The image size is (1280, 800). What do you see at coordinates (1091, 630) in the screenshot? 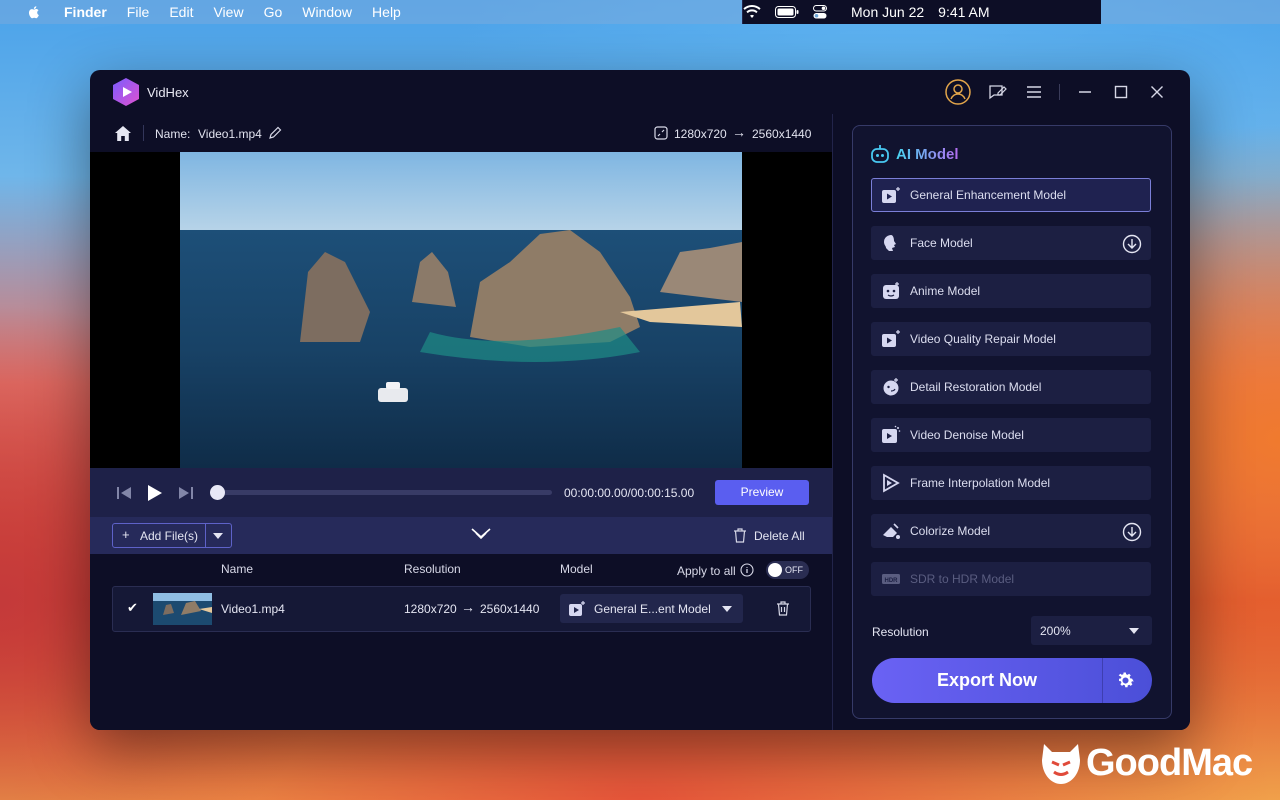
I see `resolution-select: 200%` at bounding box center [1091, 630].